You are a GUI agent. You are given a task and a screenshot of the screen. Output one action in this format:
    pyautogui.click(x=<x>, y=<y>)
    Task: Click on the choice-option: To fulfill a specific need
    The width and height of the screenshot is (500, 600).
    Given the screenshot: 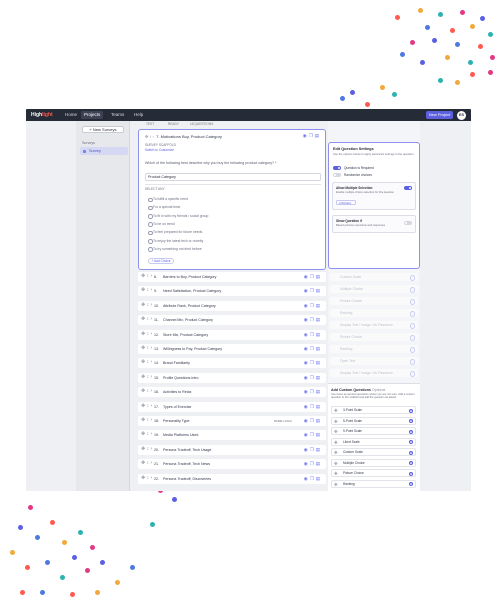 What is the action you would take?
    pyautogui.click(x=233, y=199)
    